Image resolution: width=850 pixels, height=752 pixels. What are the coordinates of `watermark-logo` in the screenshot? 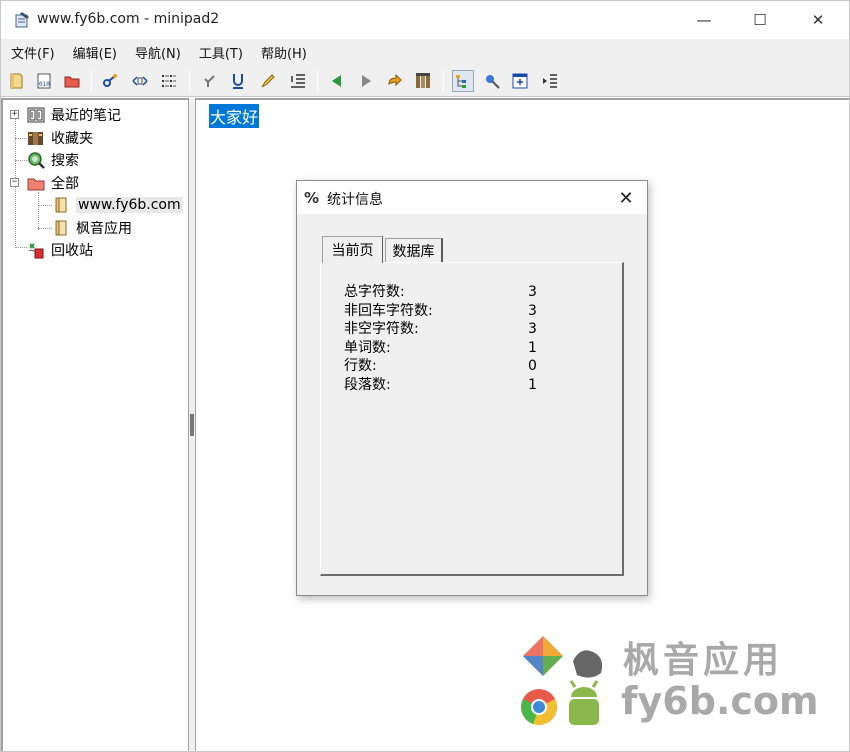 It's located at (562, 680).